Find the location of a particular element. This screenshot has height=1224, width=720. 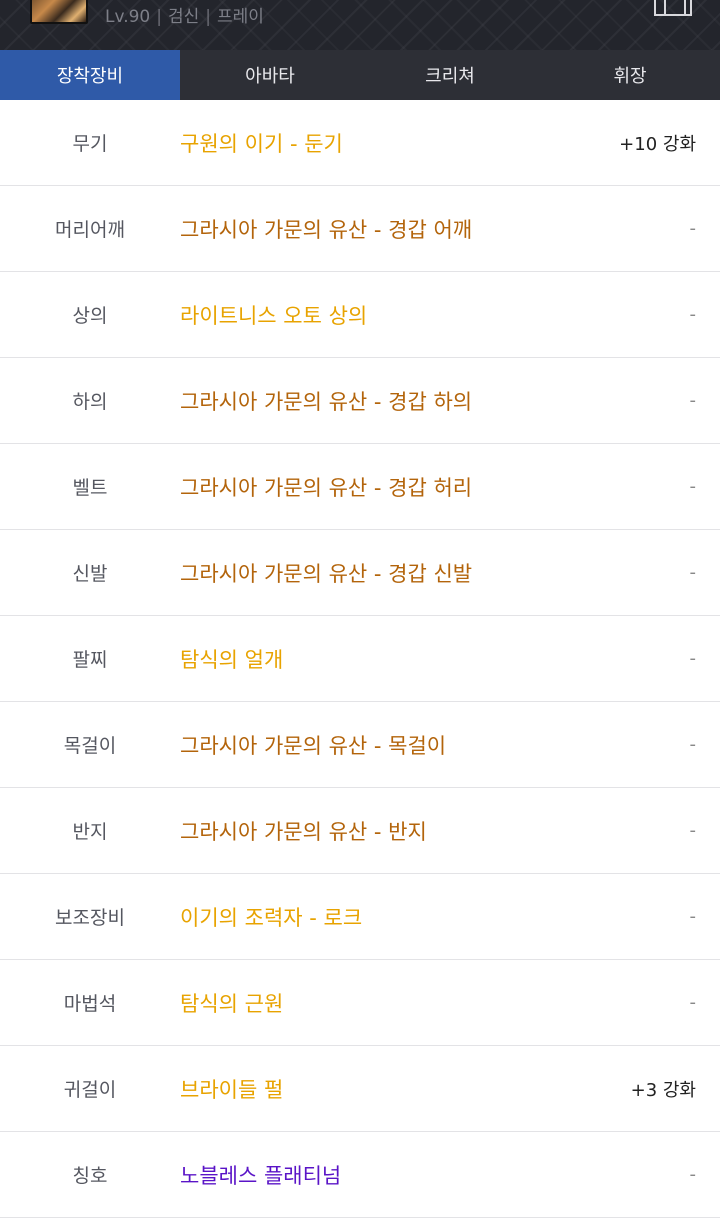

equipment-row: 하의 그라시아 가문의 유산 - 경갑 하의 - is located at coordinates (360, 401).